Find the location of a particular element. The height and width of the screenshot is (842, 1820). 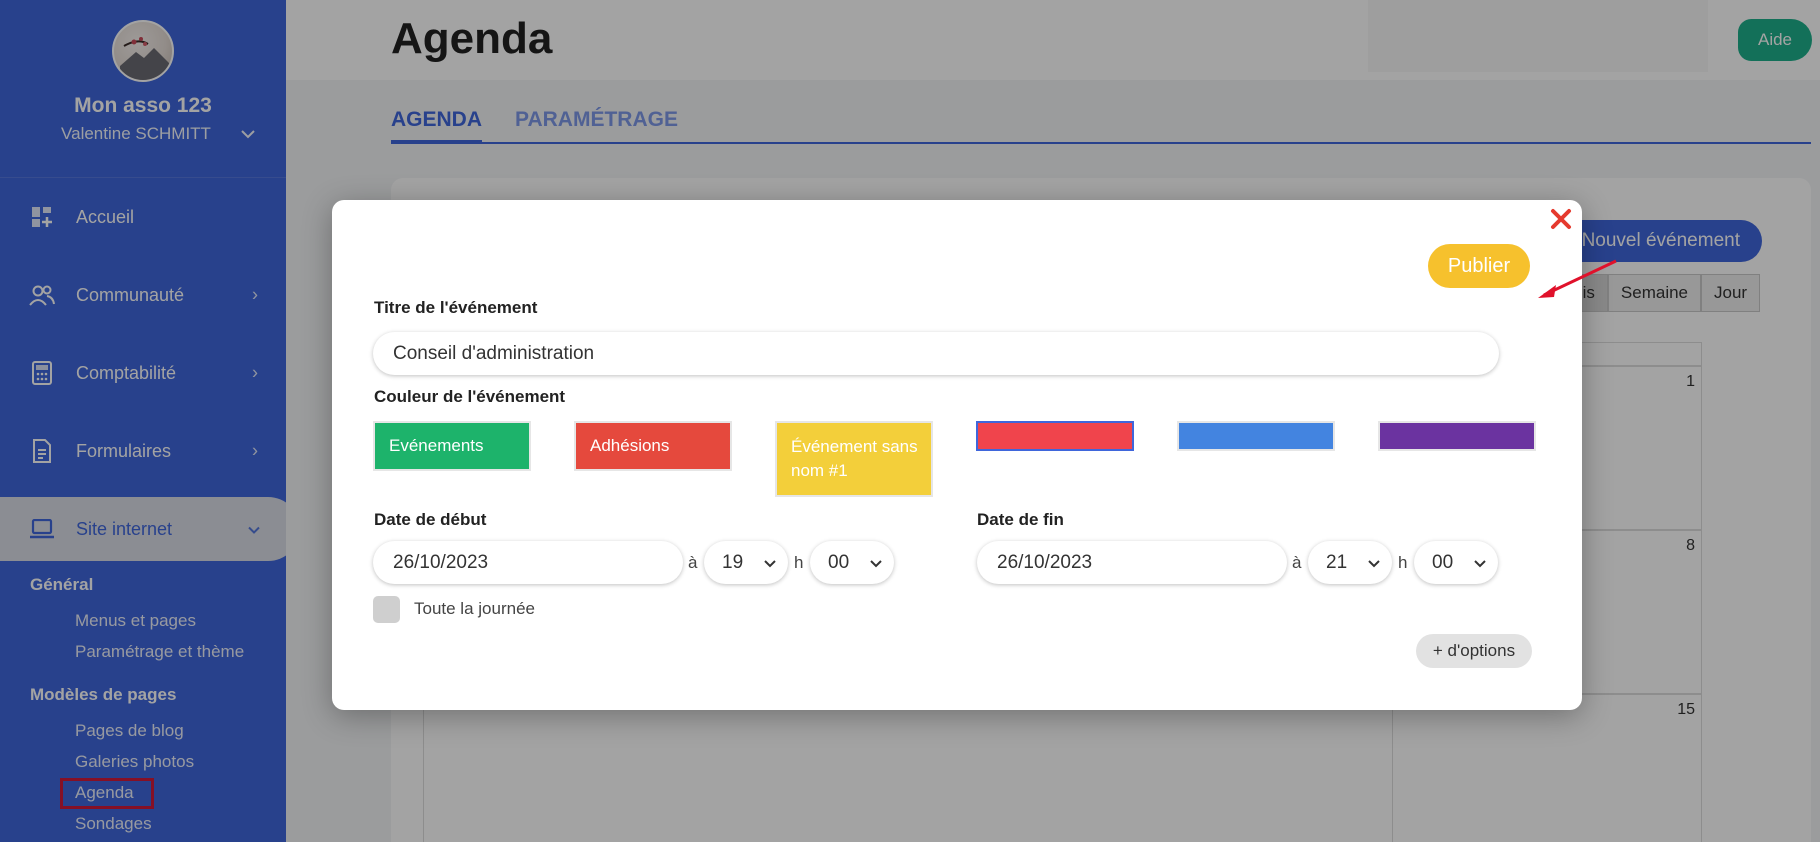

color-swatch-evenements: Evénements is located at coordinates (452, 446).